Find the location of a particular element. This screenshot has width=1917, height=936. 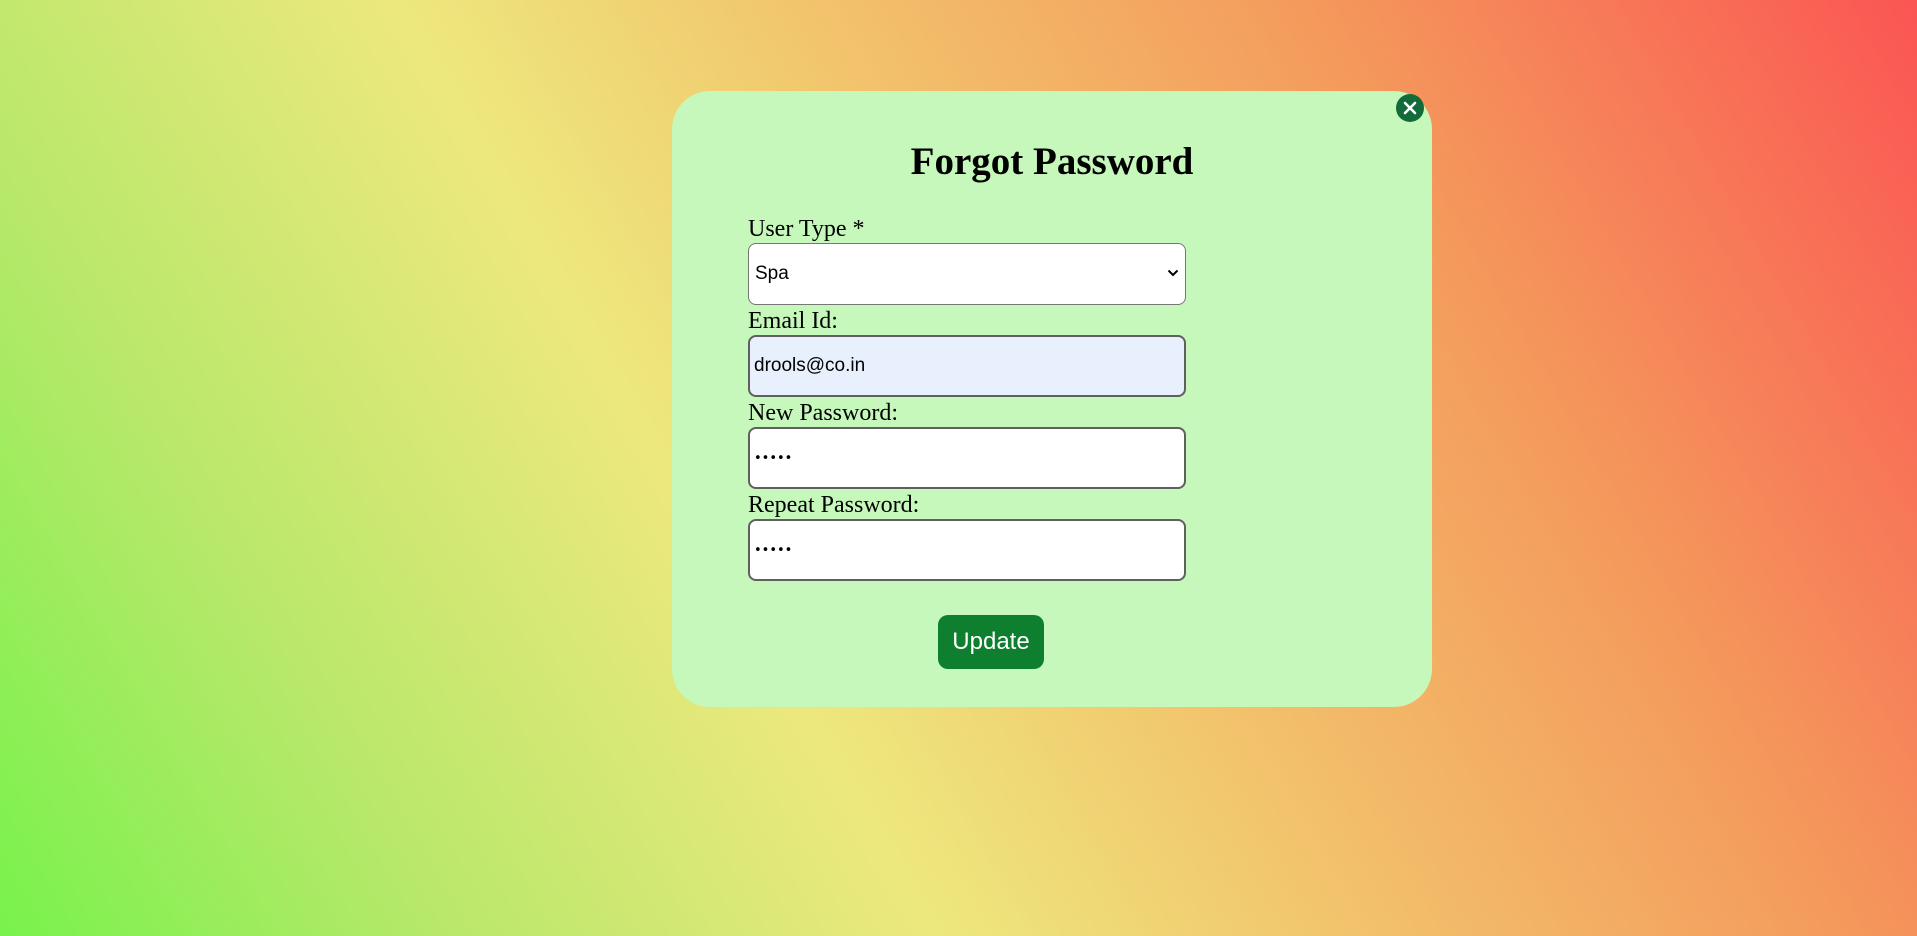

new-password-label: New Password: is located at coordinates (823, 413).